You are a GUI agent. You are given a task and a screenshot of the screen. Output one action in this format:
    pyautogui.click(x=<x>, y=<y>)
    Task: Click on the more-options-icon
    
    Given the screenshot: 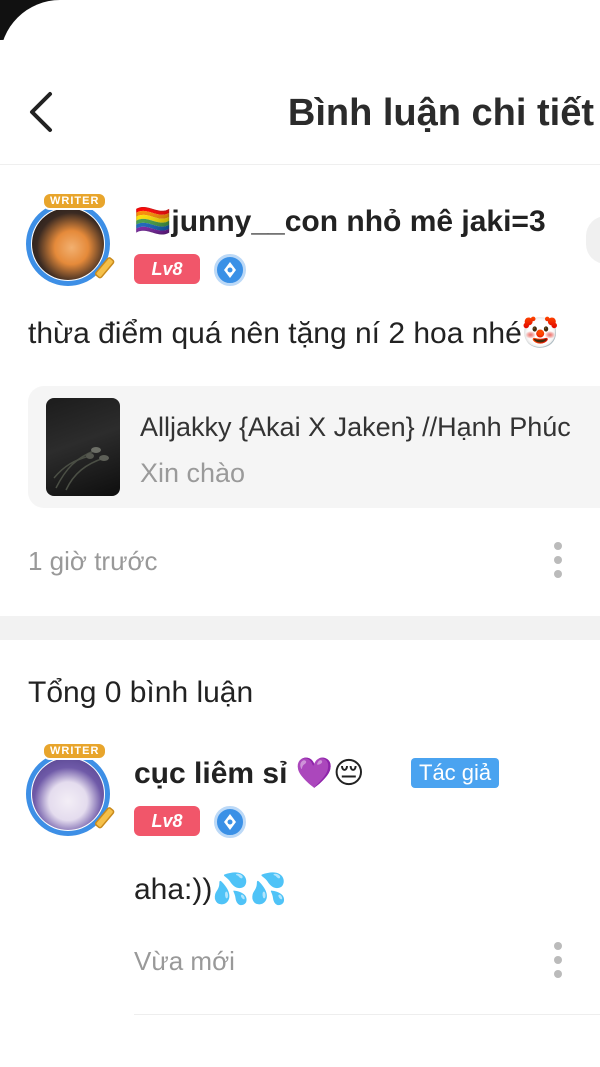 What is the action you would take?
    pyautogui.click(x=558, y=560)
    